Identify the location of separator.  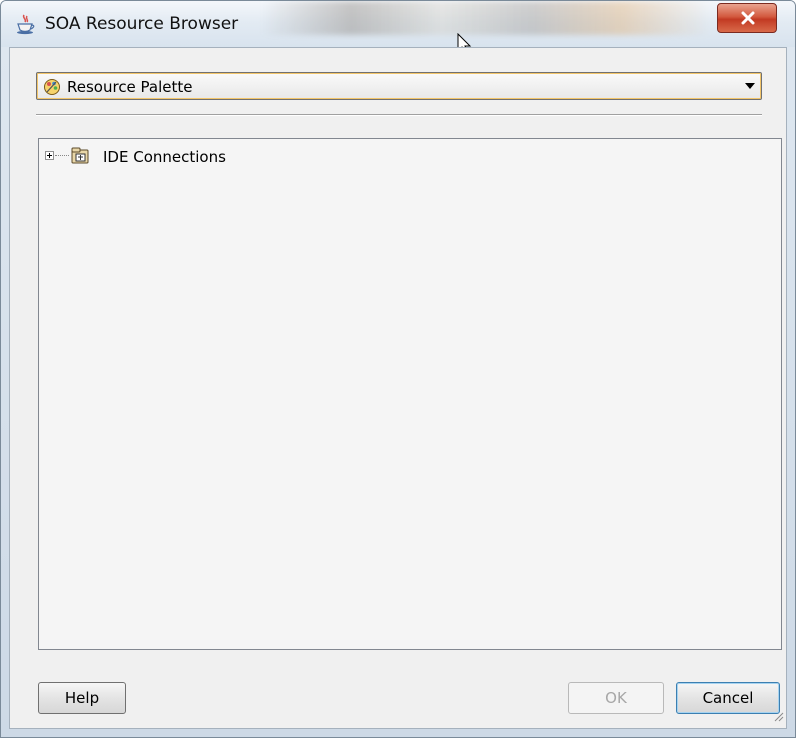
(399, 115).